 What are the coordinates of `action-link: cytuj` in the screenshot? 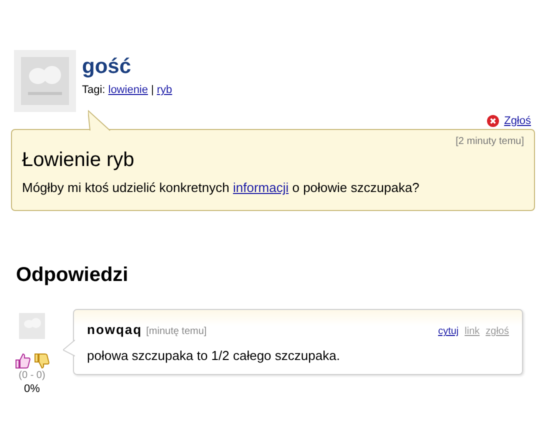 It's located at (448, 331).